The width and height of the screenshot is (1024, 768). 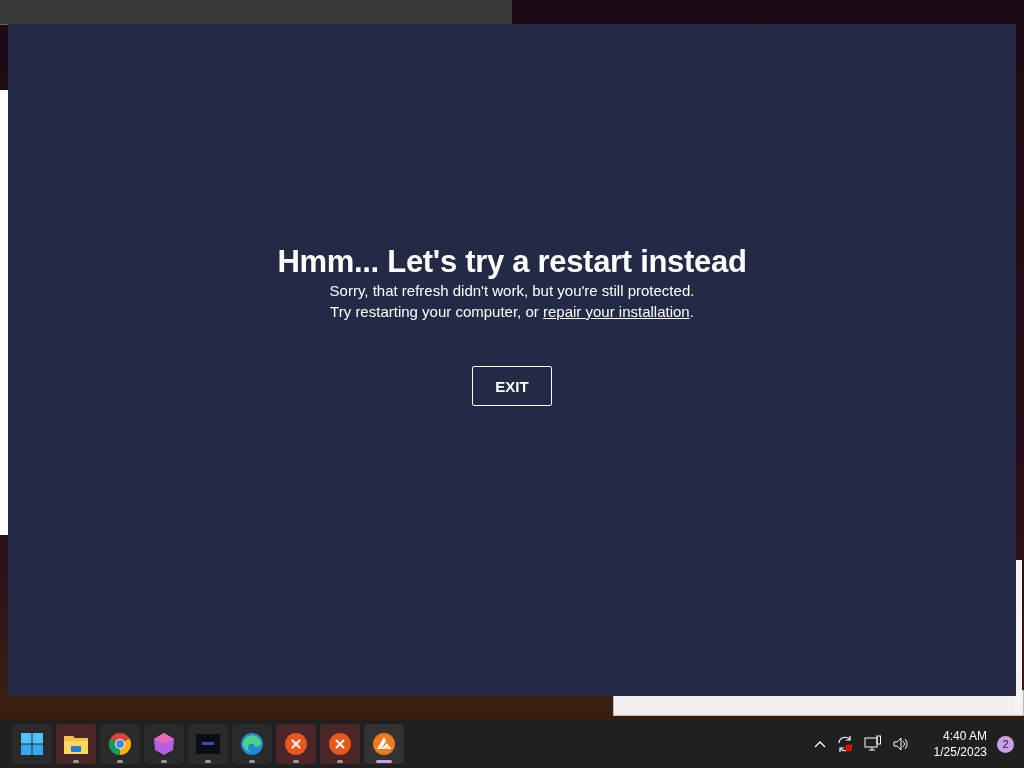 What do you see at coordinates (208, 744) in the screenshot?
I see `terminal-icon` at bounding box center [208, 744].